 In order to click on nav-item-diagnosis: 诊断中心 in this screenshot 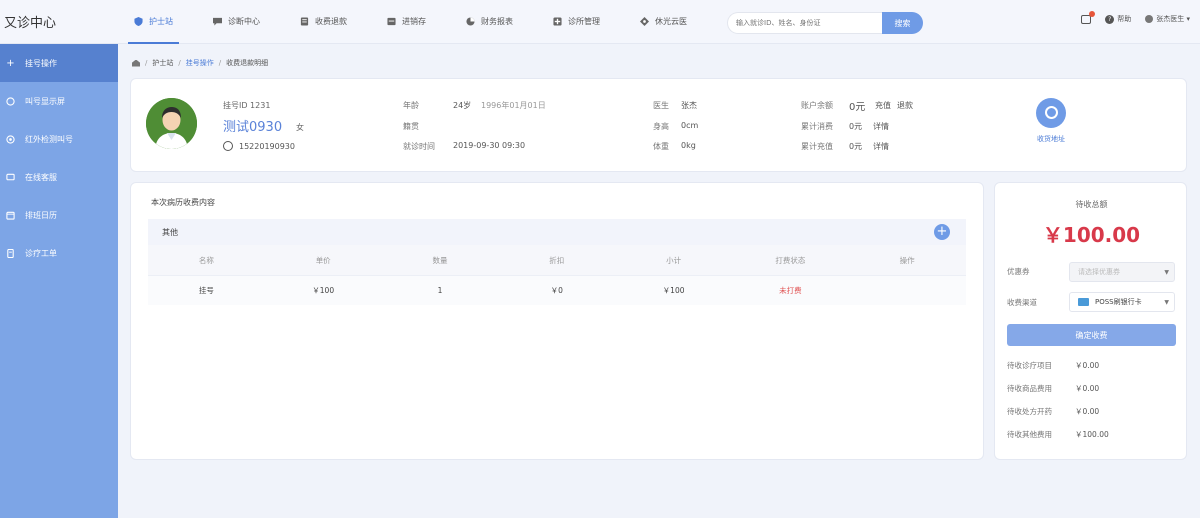, I will do `click(236, 22)`.